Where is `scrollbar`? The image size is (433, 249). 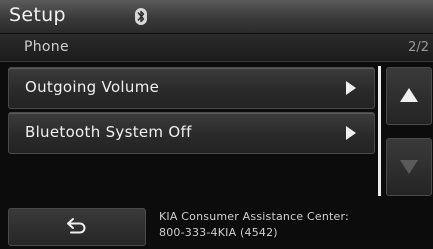 scrollbar is located at coordinates (379, 131).